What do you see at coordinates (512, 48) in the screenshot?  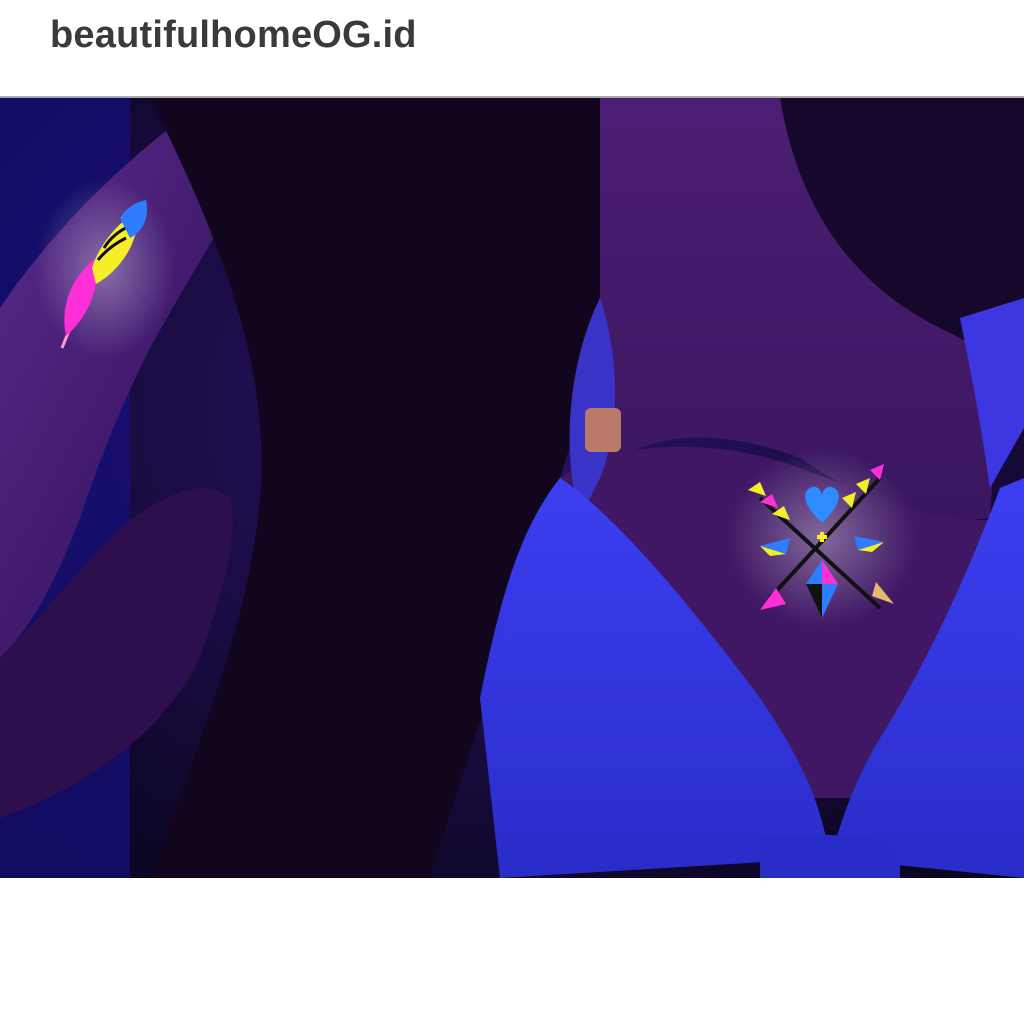 I see `header: beautifulhomeOG.id` at bounding box center [512, 48].